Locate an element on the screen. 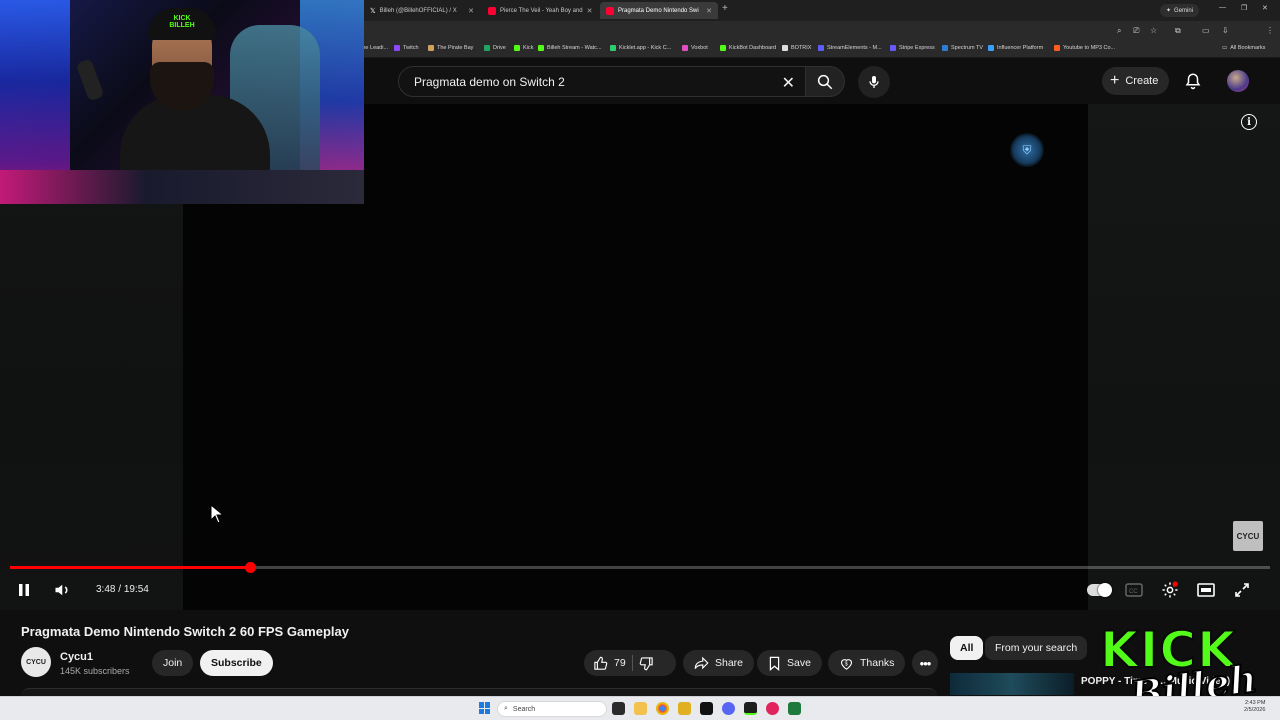 This screenshot has height=720, width=1280. minimize-icon: — is located at coordinates (1222, 7).